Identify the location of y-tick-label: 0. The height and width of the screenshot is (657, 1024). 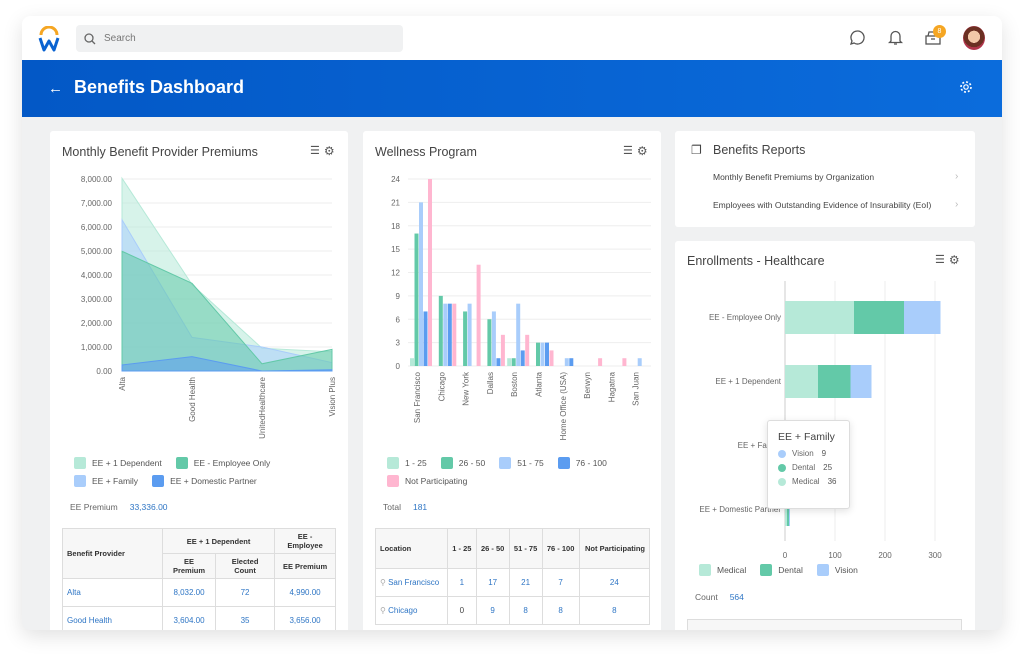
(398, 366).